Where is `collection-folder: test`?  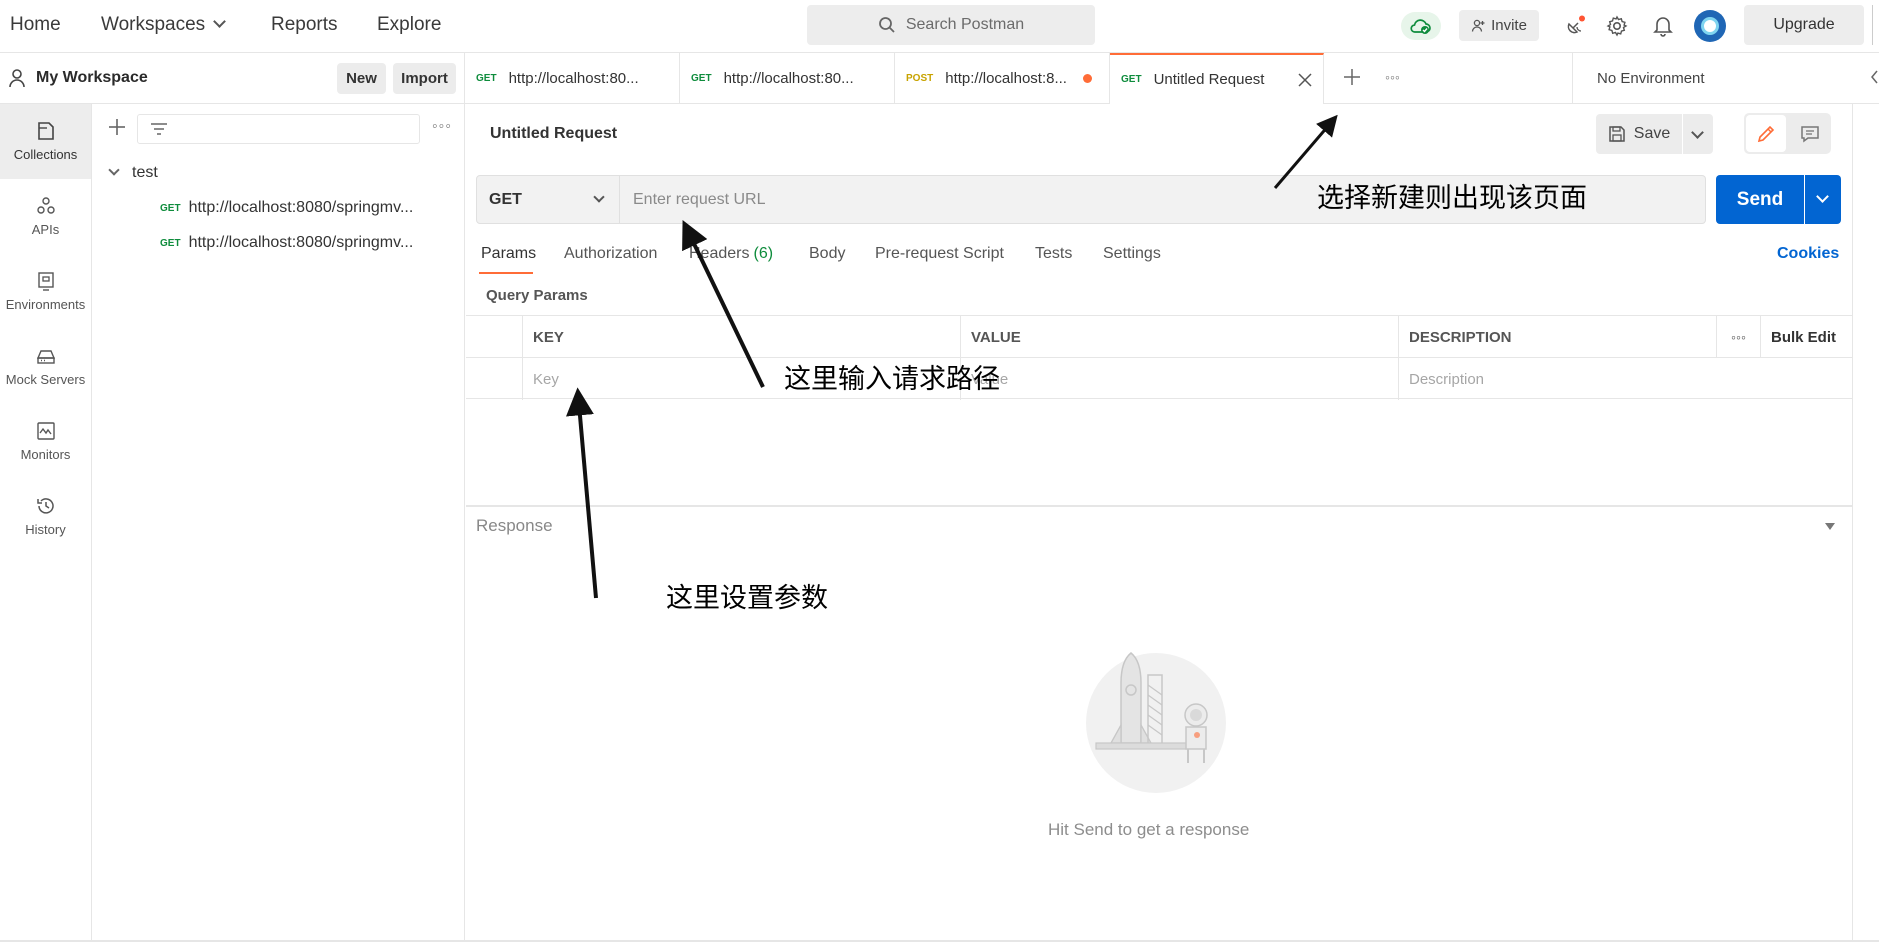 collection-folder: test is located at coordinates (133, 173).